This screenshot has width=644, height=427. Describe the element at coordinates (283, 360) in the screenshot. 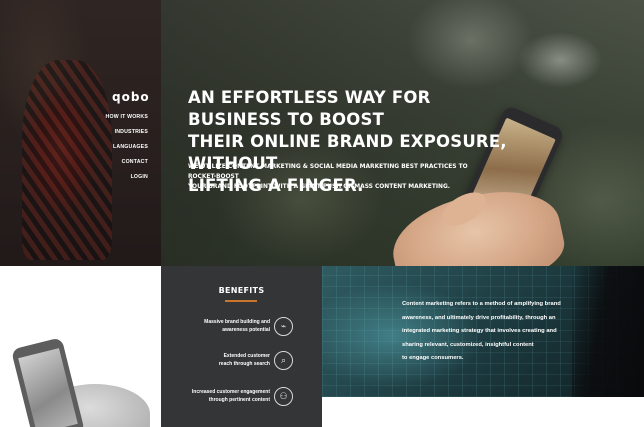

I see `search-icon: ⌕` at that location.